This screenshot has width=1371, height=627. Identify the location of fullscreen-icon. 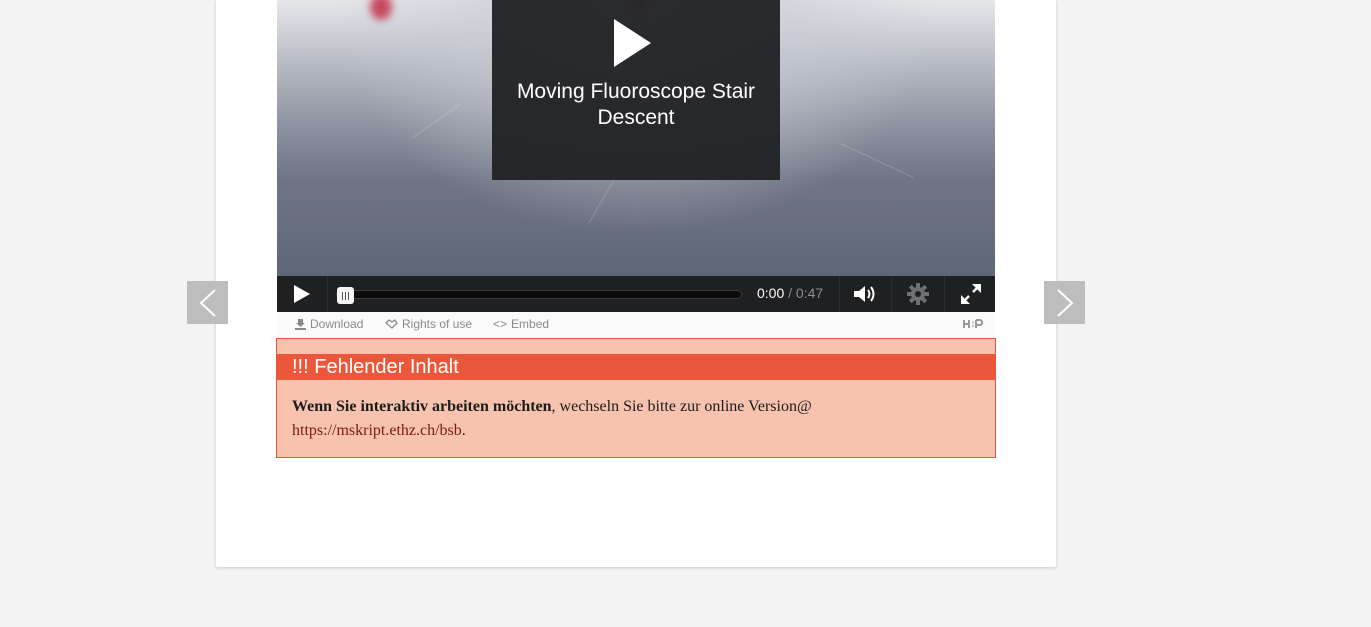
(970, 294).